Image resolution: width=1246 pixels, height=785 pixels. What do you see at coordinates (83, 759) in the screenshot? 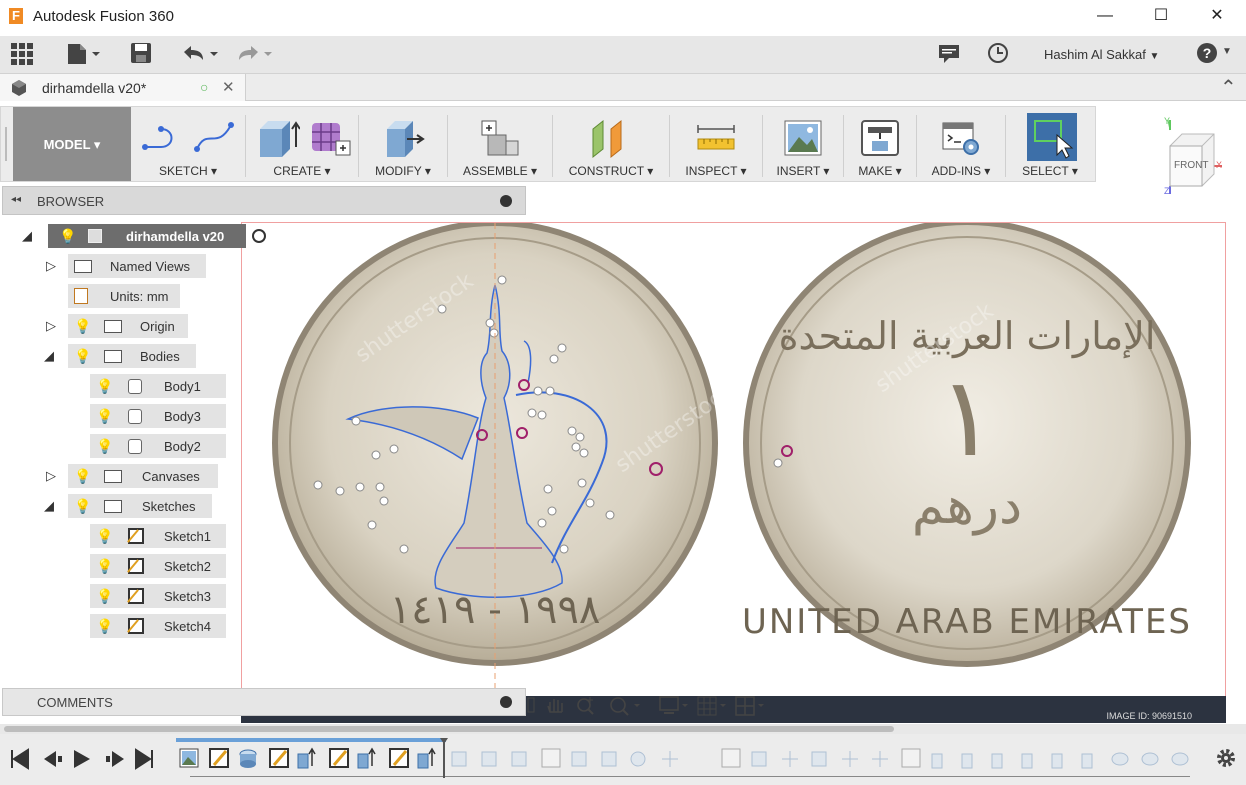
I see `play-icon` at bounding box center [83, 759].